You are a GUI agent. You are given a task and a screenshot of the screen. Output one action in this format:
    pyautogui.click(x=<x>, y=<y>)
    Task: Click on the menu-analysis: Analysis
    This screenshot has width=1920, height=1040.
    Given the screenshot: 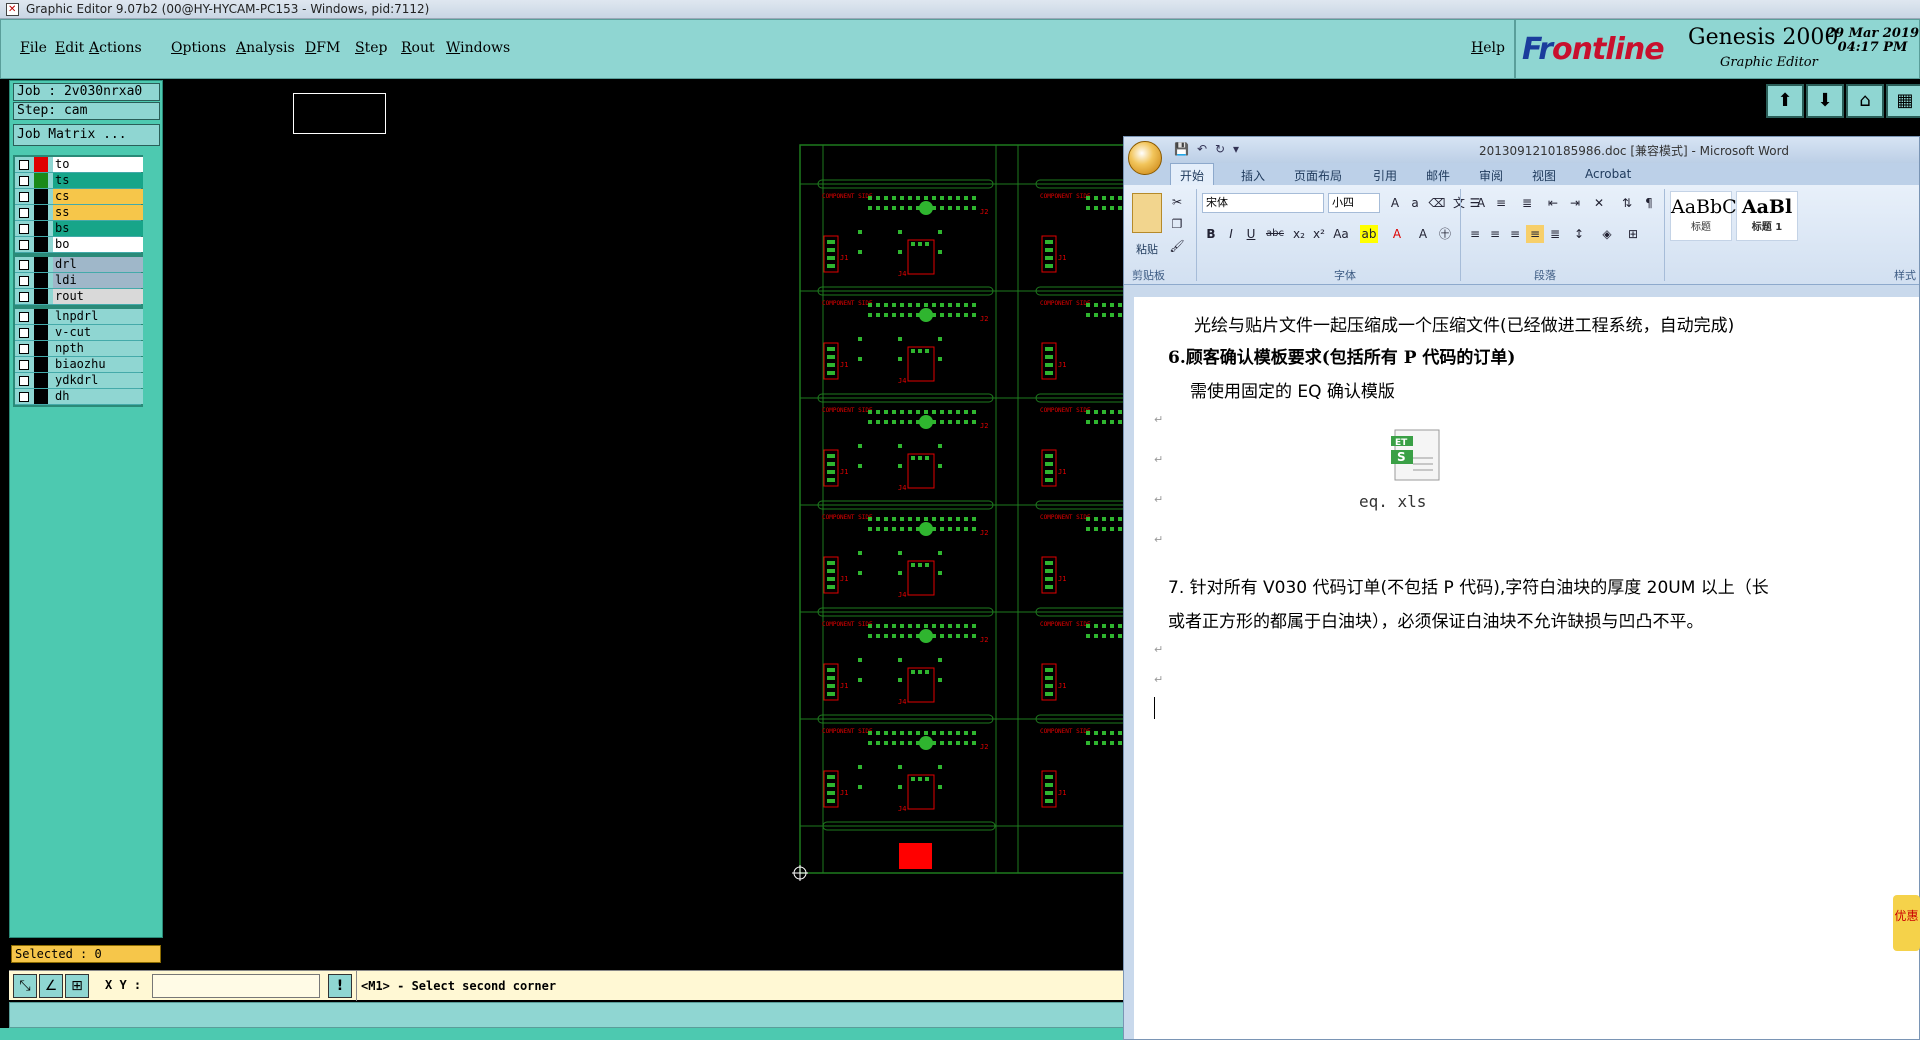 What is the action you would take?
    pyautogui.click(x=265, y=48)
    